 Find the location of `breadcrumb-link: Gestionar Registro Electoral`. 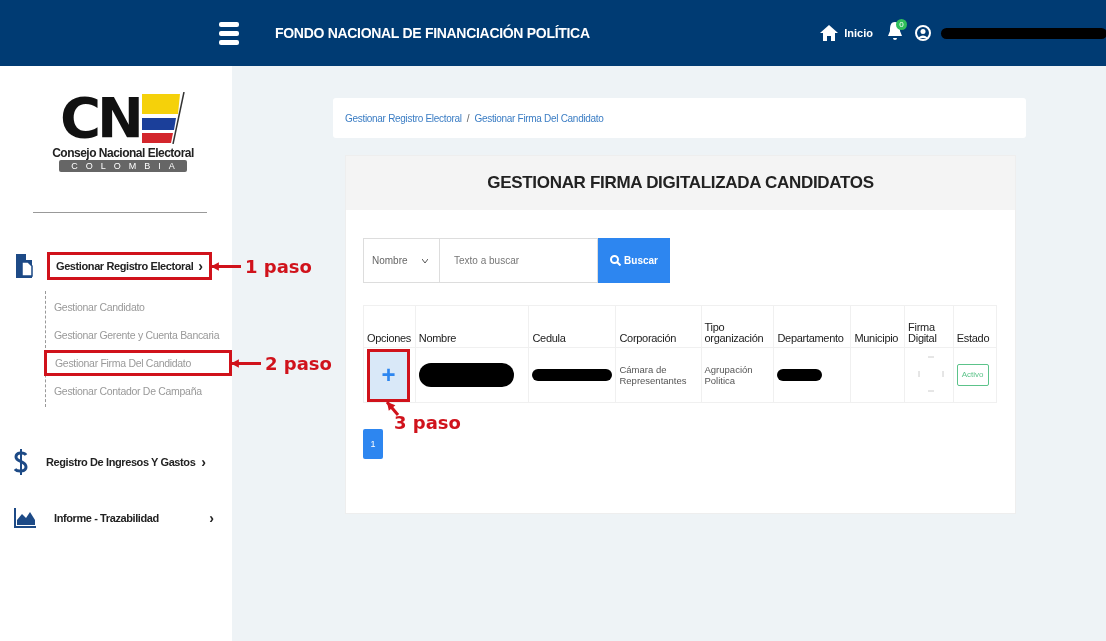

breadcrumb-link: Gestionar Registro Electoral is located at coordinates (403, 118).